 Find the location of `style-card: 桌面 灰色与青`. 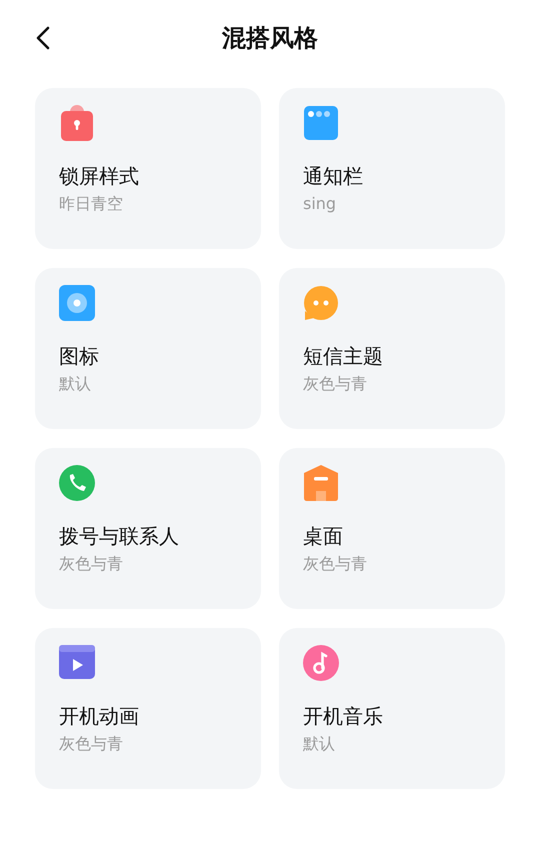

style-card: 桌面 灰色与青 is located at coordinates (392, 528).